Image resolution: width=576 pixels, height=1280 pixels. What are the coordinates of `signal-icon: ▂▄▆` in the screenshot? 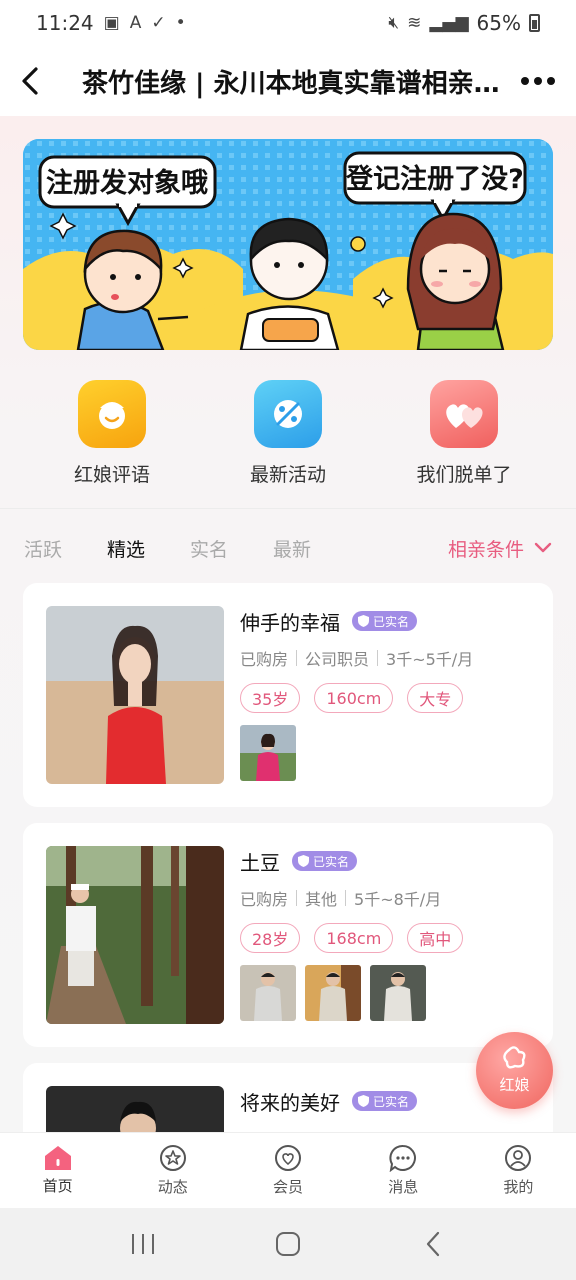 It's located at (449, 23).